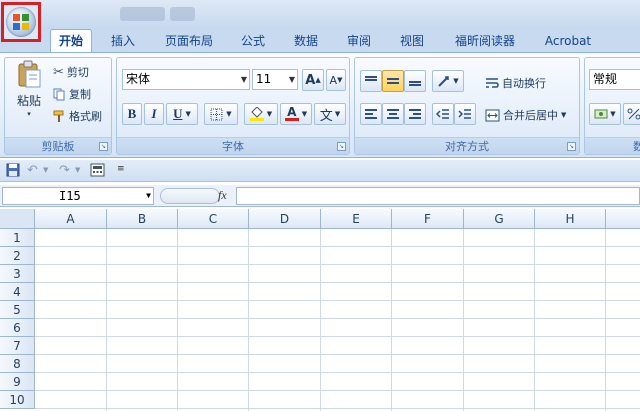 The image size is (640, 411). Describe the element at coordinates (17, 292) in the screenshot. I see `row-header-4: 4` at that location.